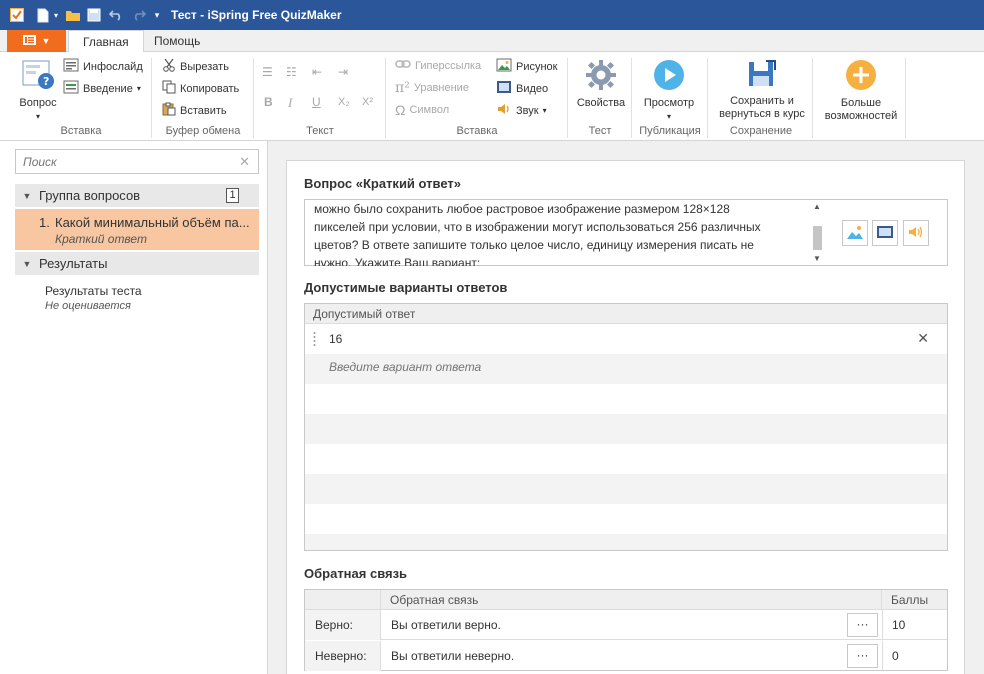 Image resolution: width=984 pixels, height=674 pixels. What do you see at coordinates (73, 15) in the screenshot?
I see `open-folder-icon` at bounding box center [73, 15].